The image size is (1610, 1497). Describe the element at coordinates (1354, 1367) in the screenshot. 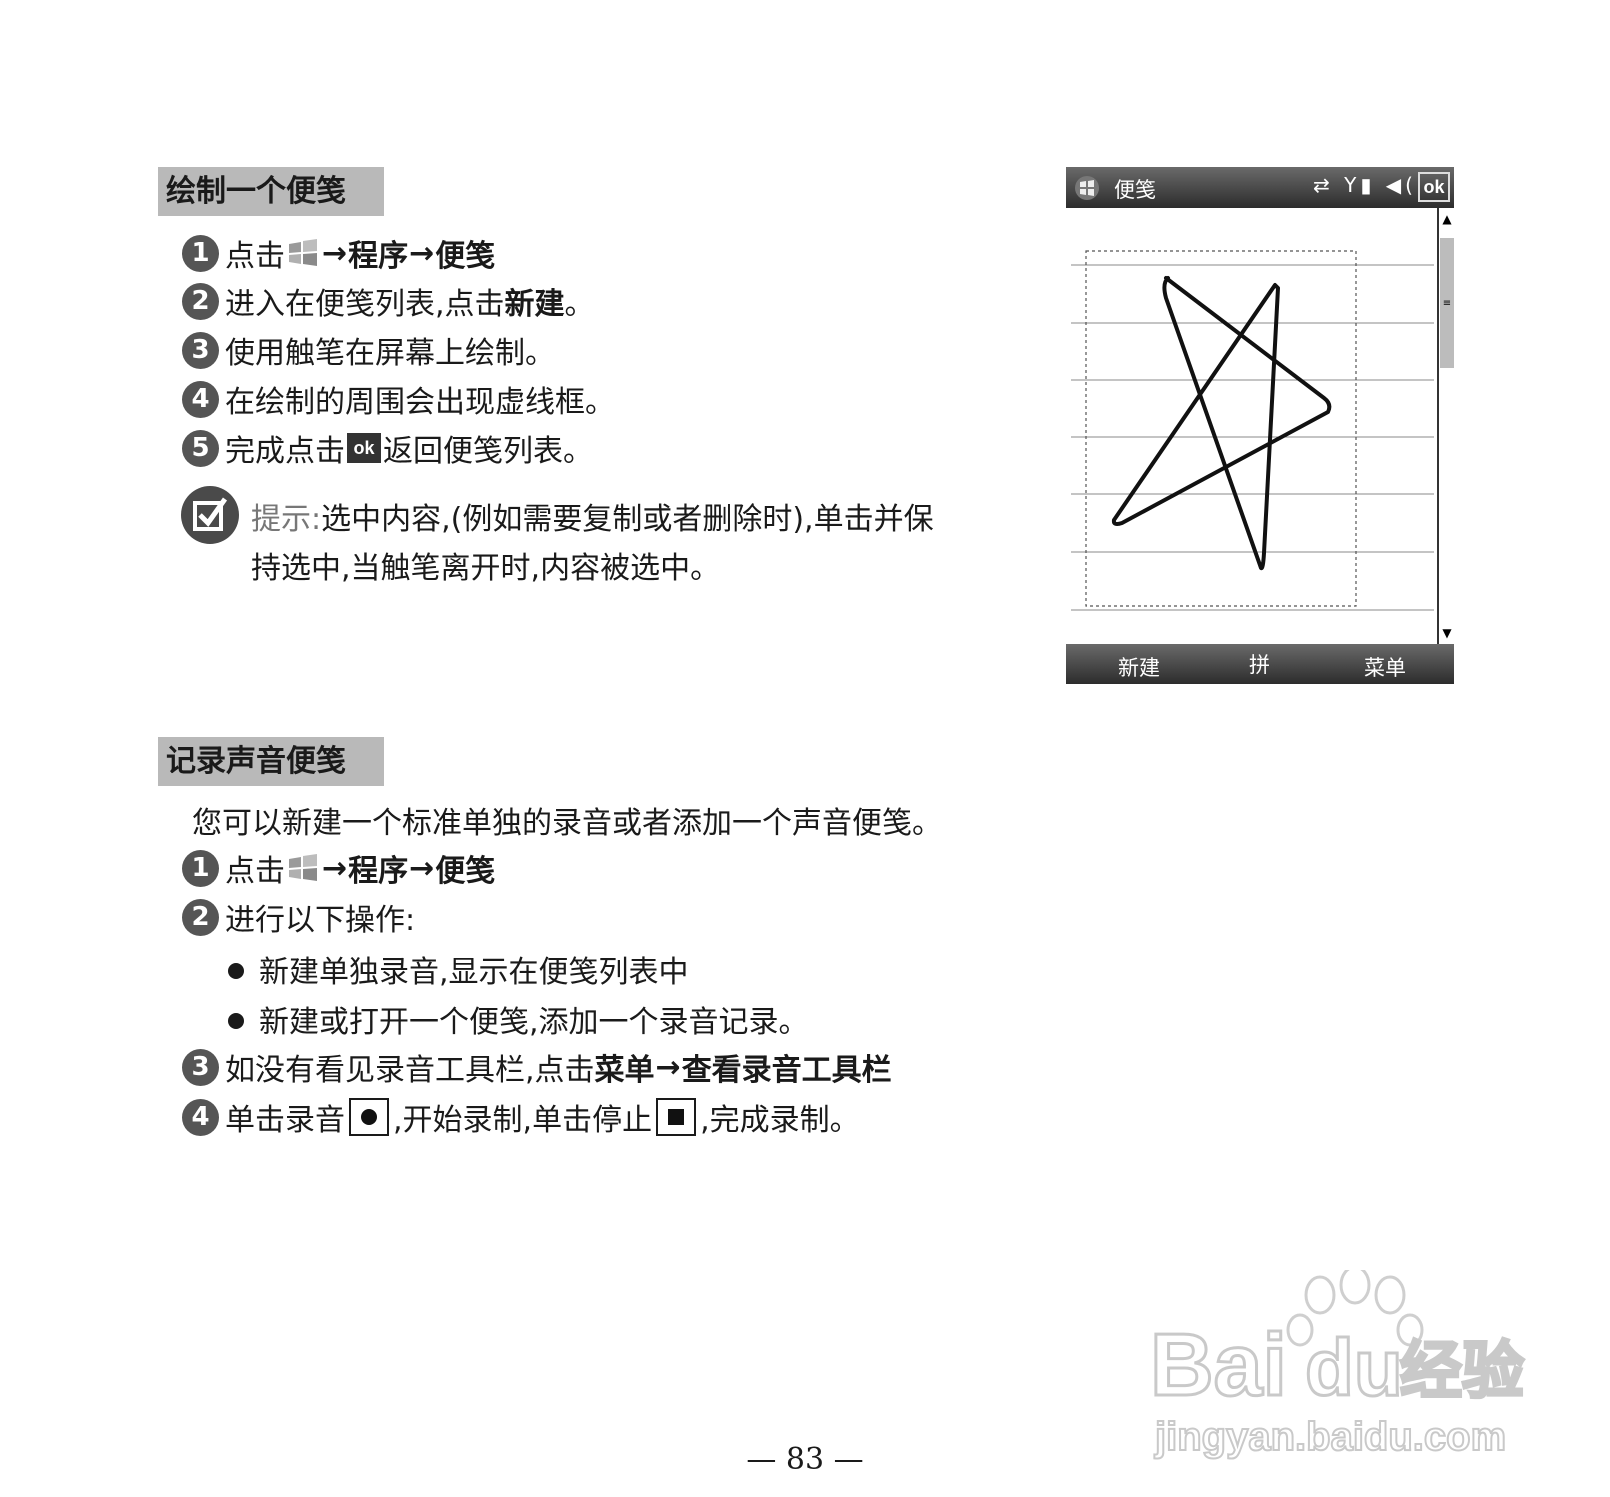

I see `svg-text: du` at that location.